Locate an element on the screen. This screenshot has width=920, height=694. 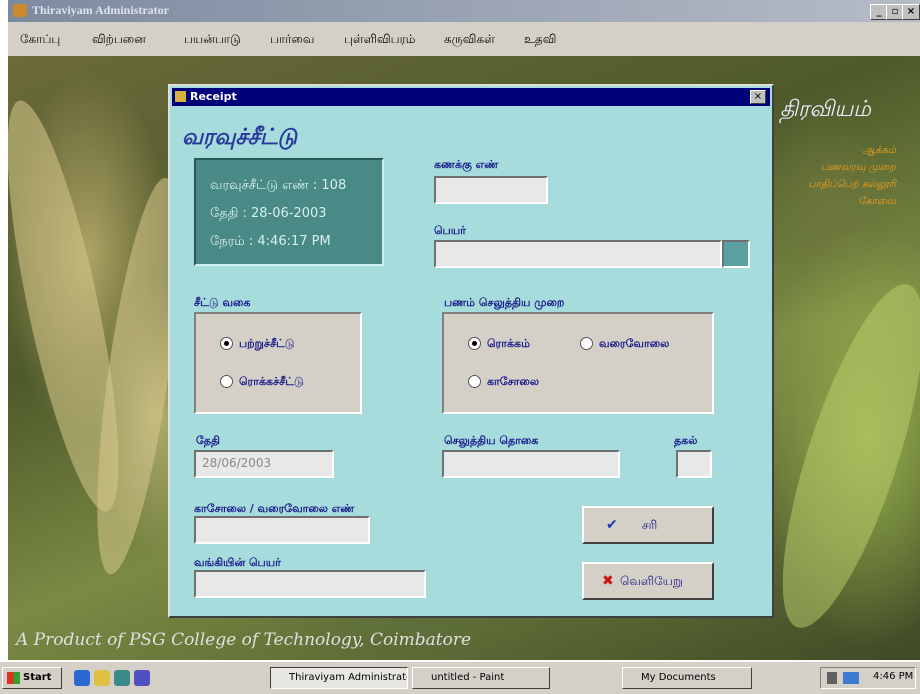
menu-statistics: புள்ளிவிபரம் is located at coordinates (379, 40).